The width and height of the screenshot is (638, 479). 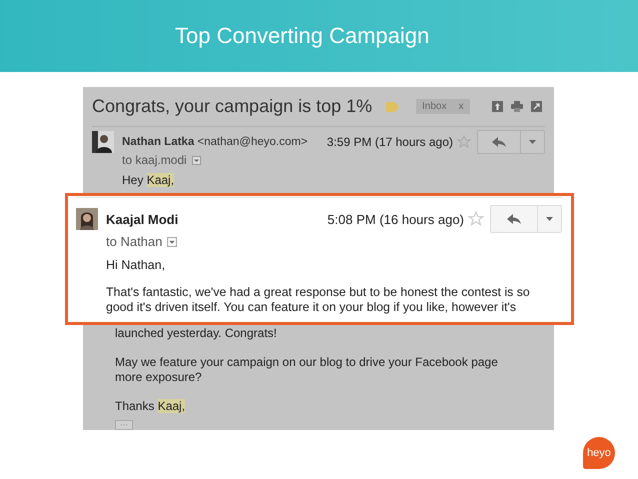 I want to click on heyo-logo: heyo, so click(x=599, y=453).